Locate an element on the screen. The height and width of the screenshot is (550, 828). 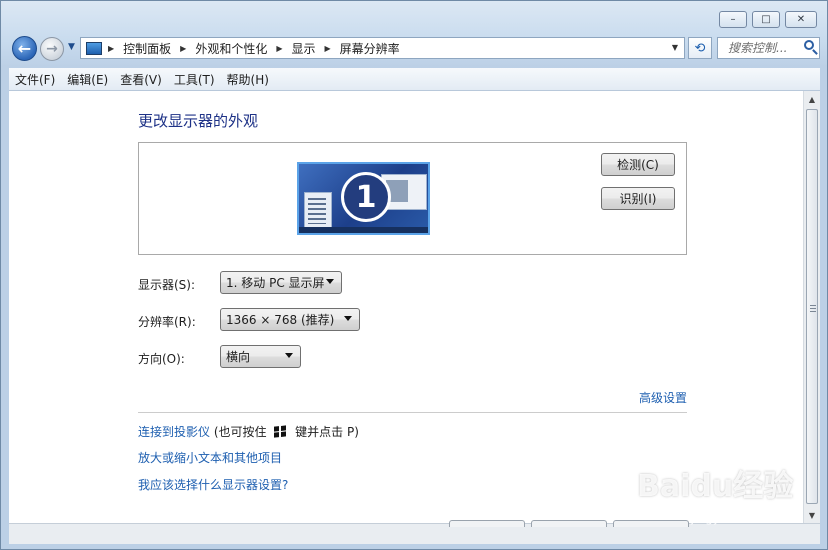
menu-tools: 工具(T) is located at coordinates (194, 79).